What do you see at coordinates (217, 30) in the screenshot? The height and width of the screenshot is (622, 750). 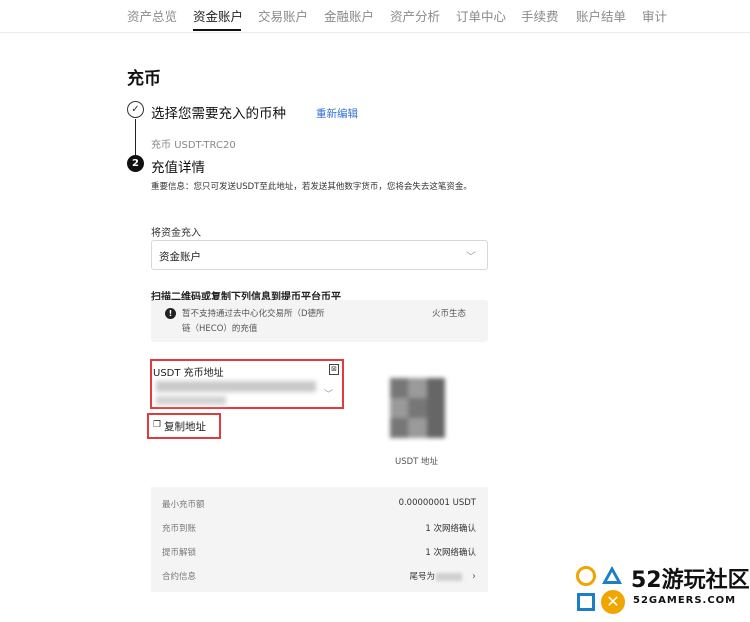 I see `active-tab-underline` at bounding box center [217, 30].